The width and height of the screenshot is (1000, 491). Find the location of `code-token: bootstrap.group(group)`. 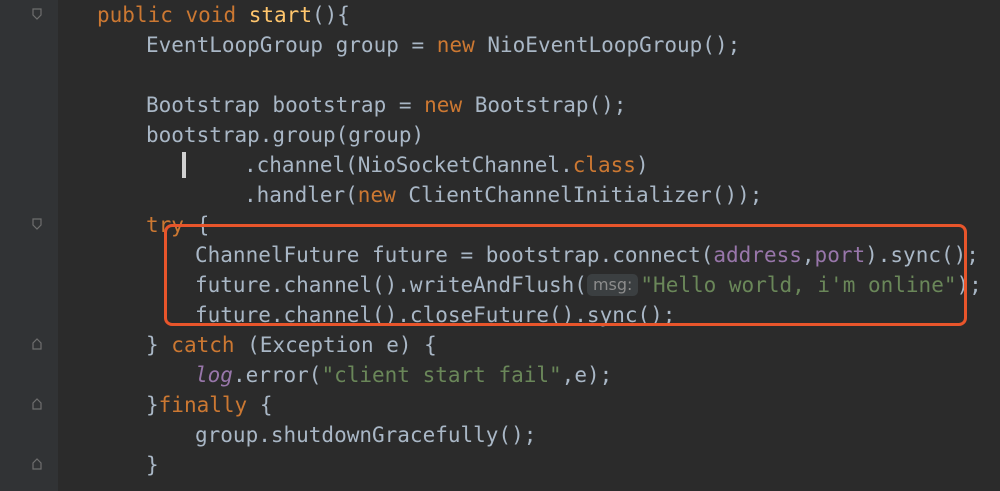

code-token: bootstrap.group(group) is located at coordinates (285, 135).